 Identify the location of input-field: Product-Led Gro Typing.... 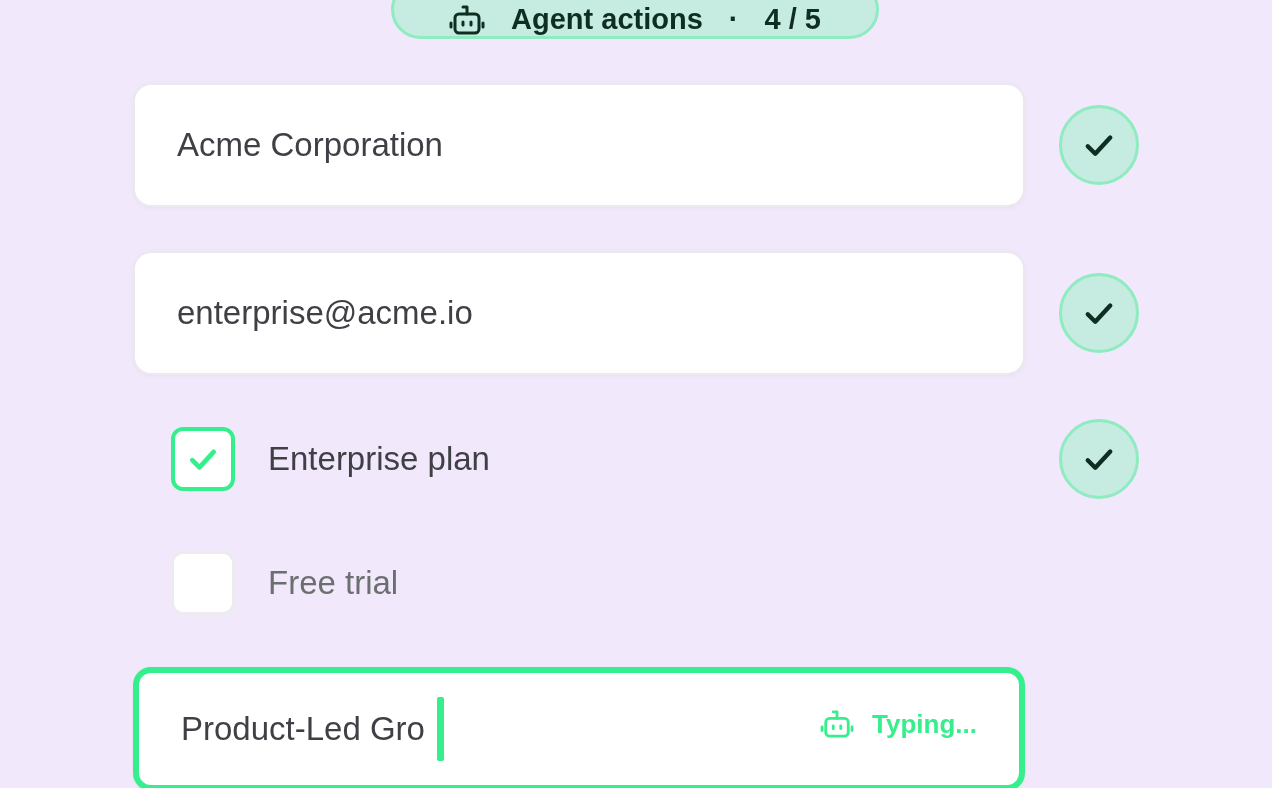
(579, 727).